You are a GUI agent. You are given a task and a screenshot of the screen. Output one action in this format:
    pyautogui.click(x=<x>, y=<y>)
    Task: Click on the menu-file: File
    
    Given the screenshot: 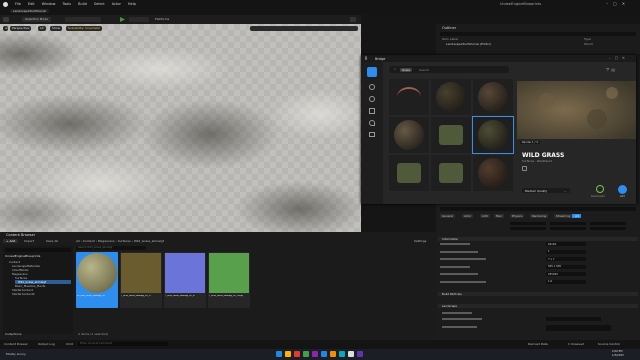 What is the action you would take?
    pyautogui.click(x=18, y=4)
    